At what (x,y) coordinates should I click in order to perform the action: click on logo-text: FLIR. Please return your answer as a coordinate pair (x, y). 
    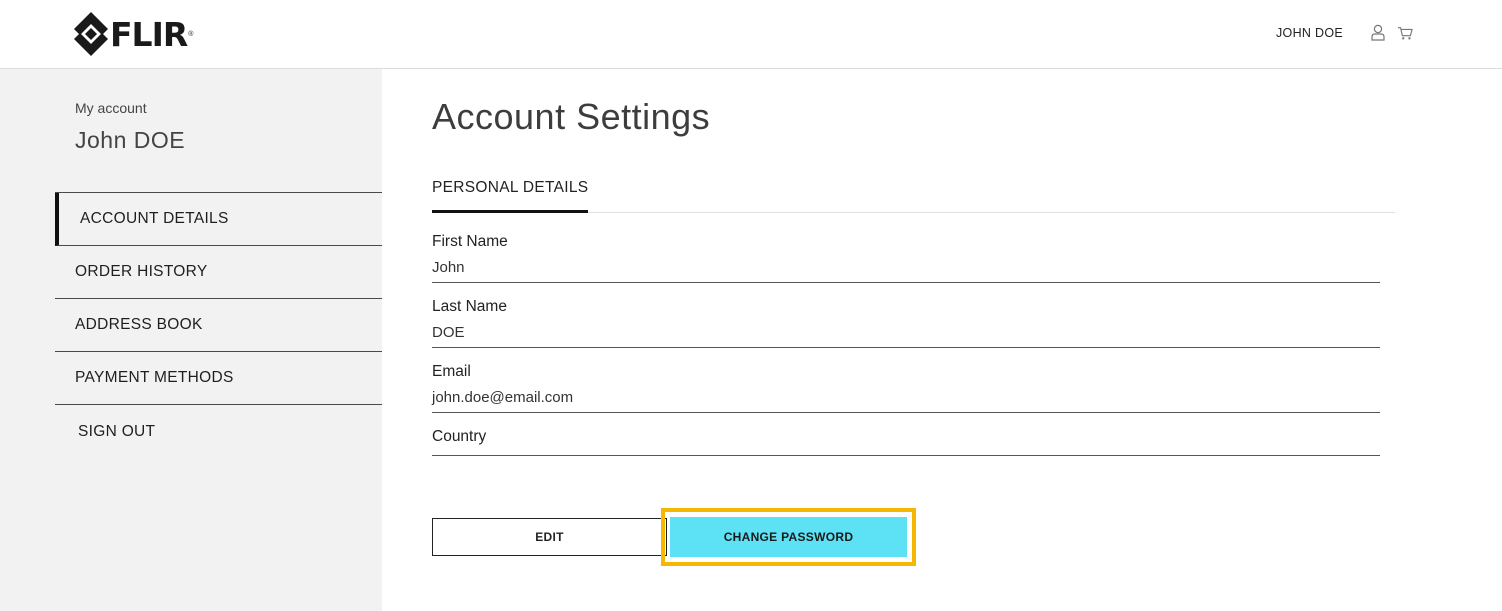
    Looking at the image, I should click on (149, 34).